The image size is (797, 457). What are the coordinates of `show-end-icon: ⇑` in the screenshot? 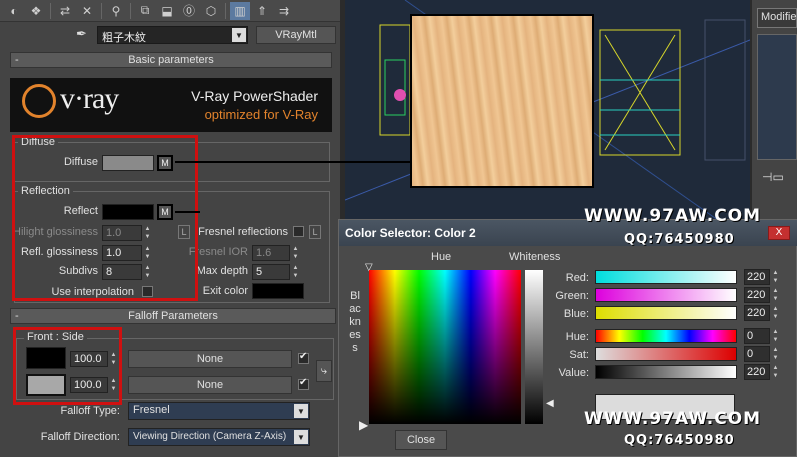 It's located at (262, 11).